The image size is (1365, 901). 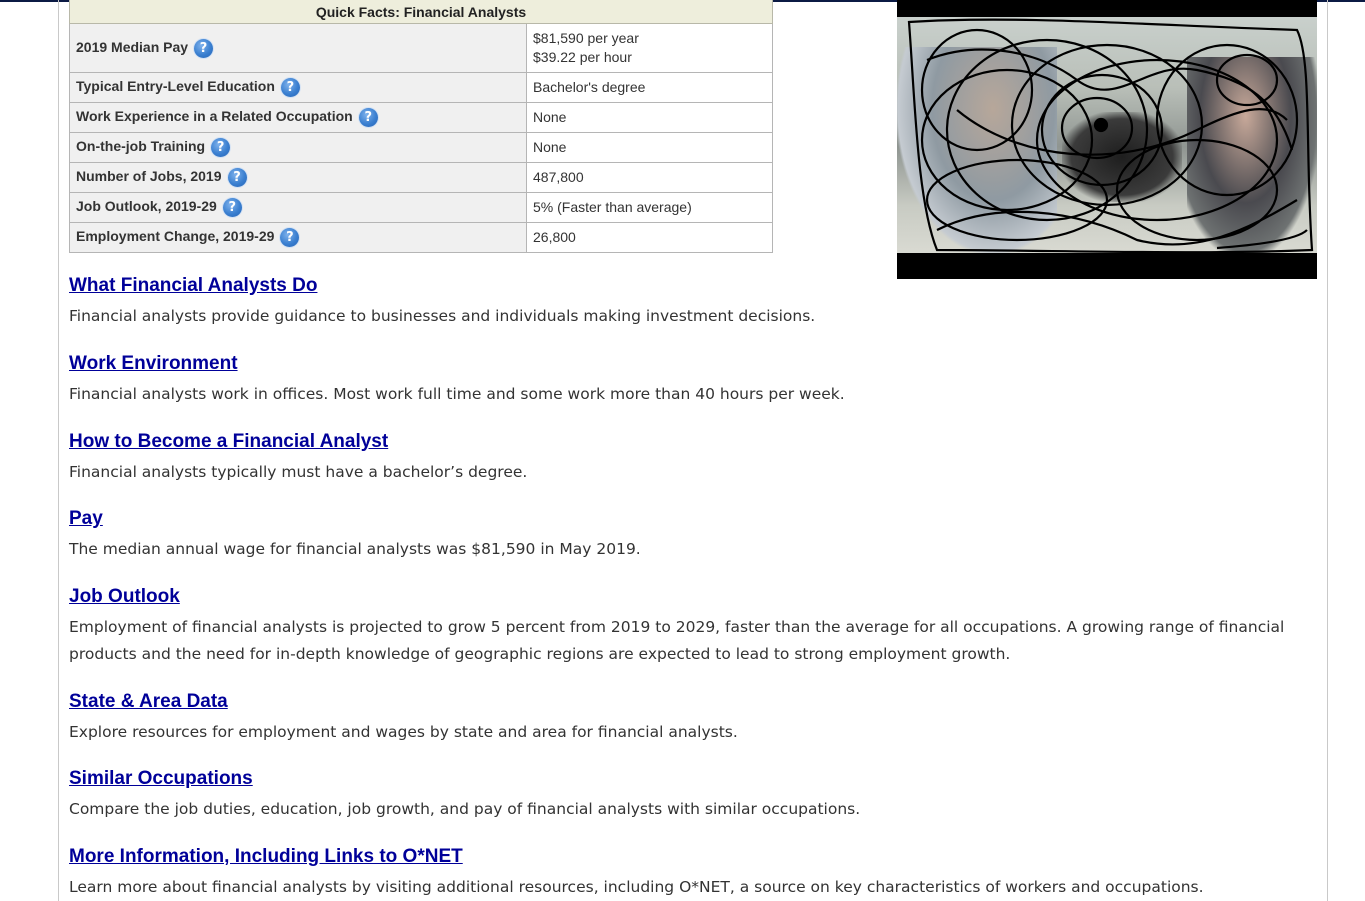 I want to click on quick-facts-row: Employment Change, 2019-29? 26,800, so click(x=421, y=237).